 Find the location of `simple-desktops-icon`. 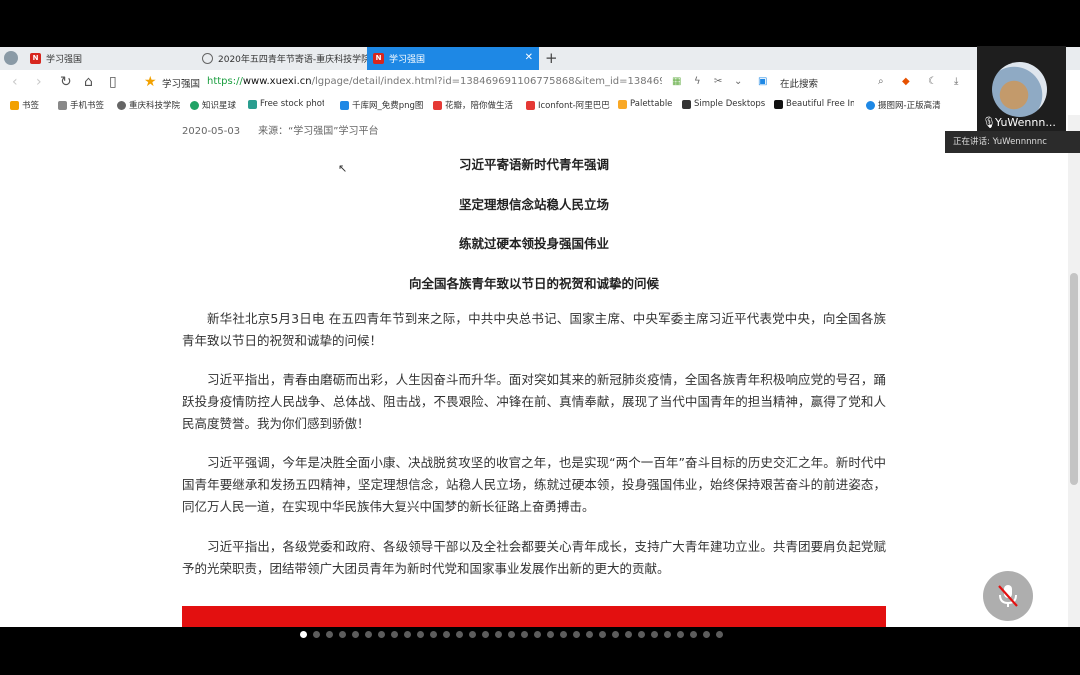

simple-desktops-icon is located at coordinates (686, 104).